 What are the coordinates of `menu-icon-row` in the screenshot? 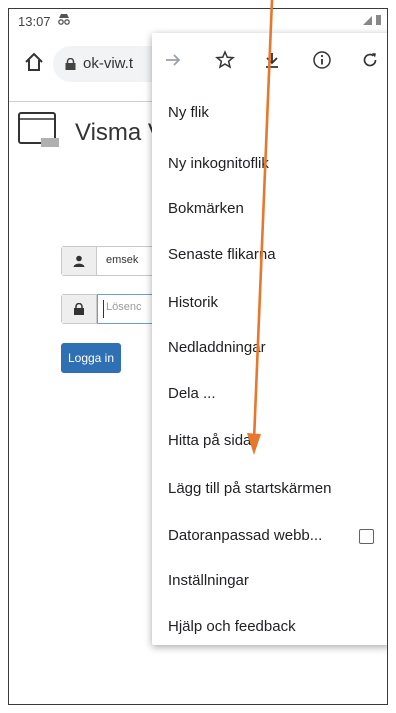 It's located at (269, 59).